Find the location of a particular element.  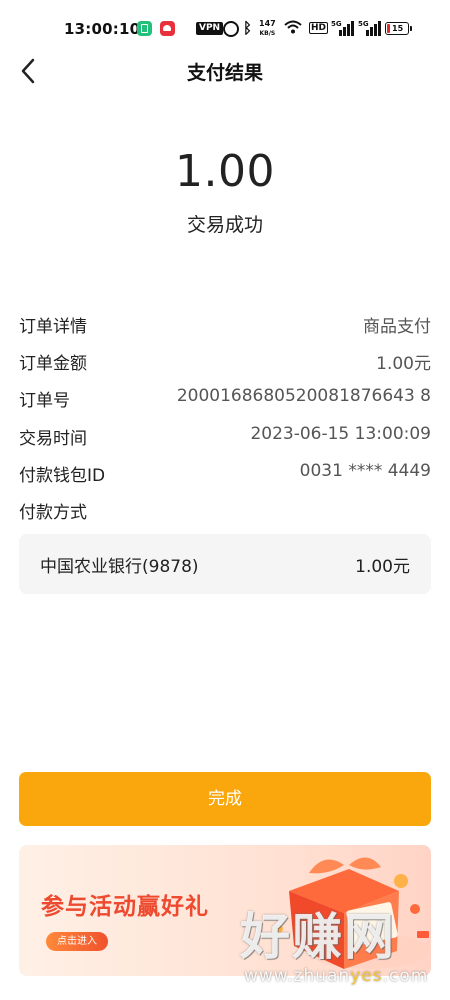

status-time: 13:00:10 is located at coordinates (102, 29).